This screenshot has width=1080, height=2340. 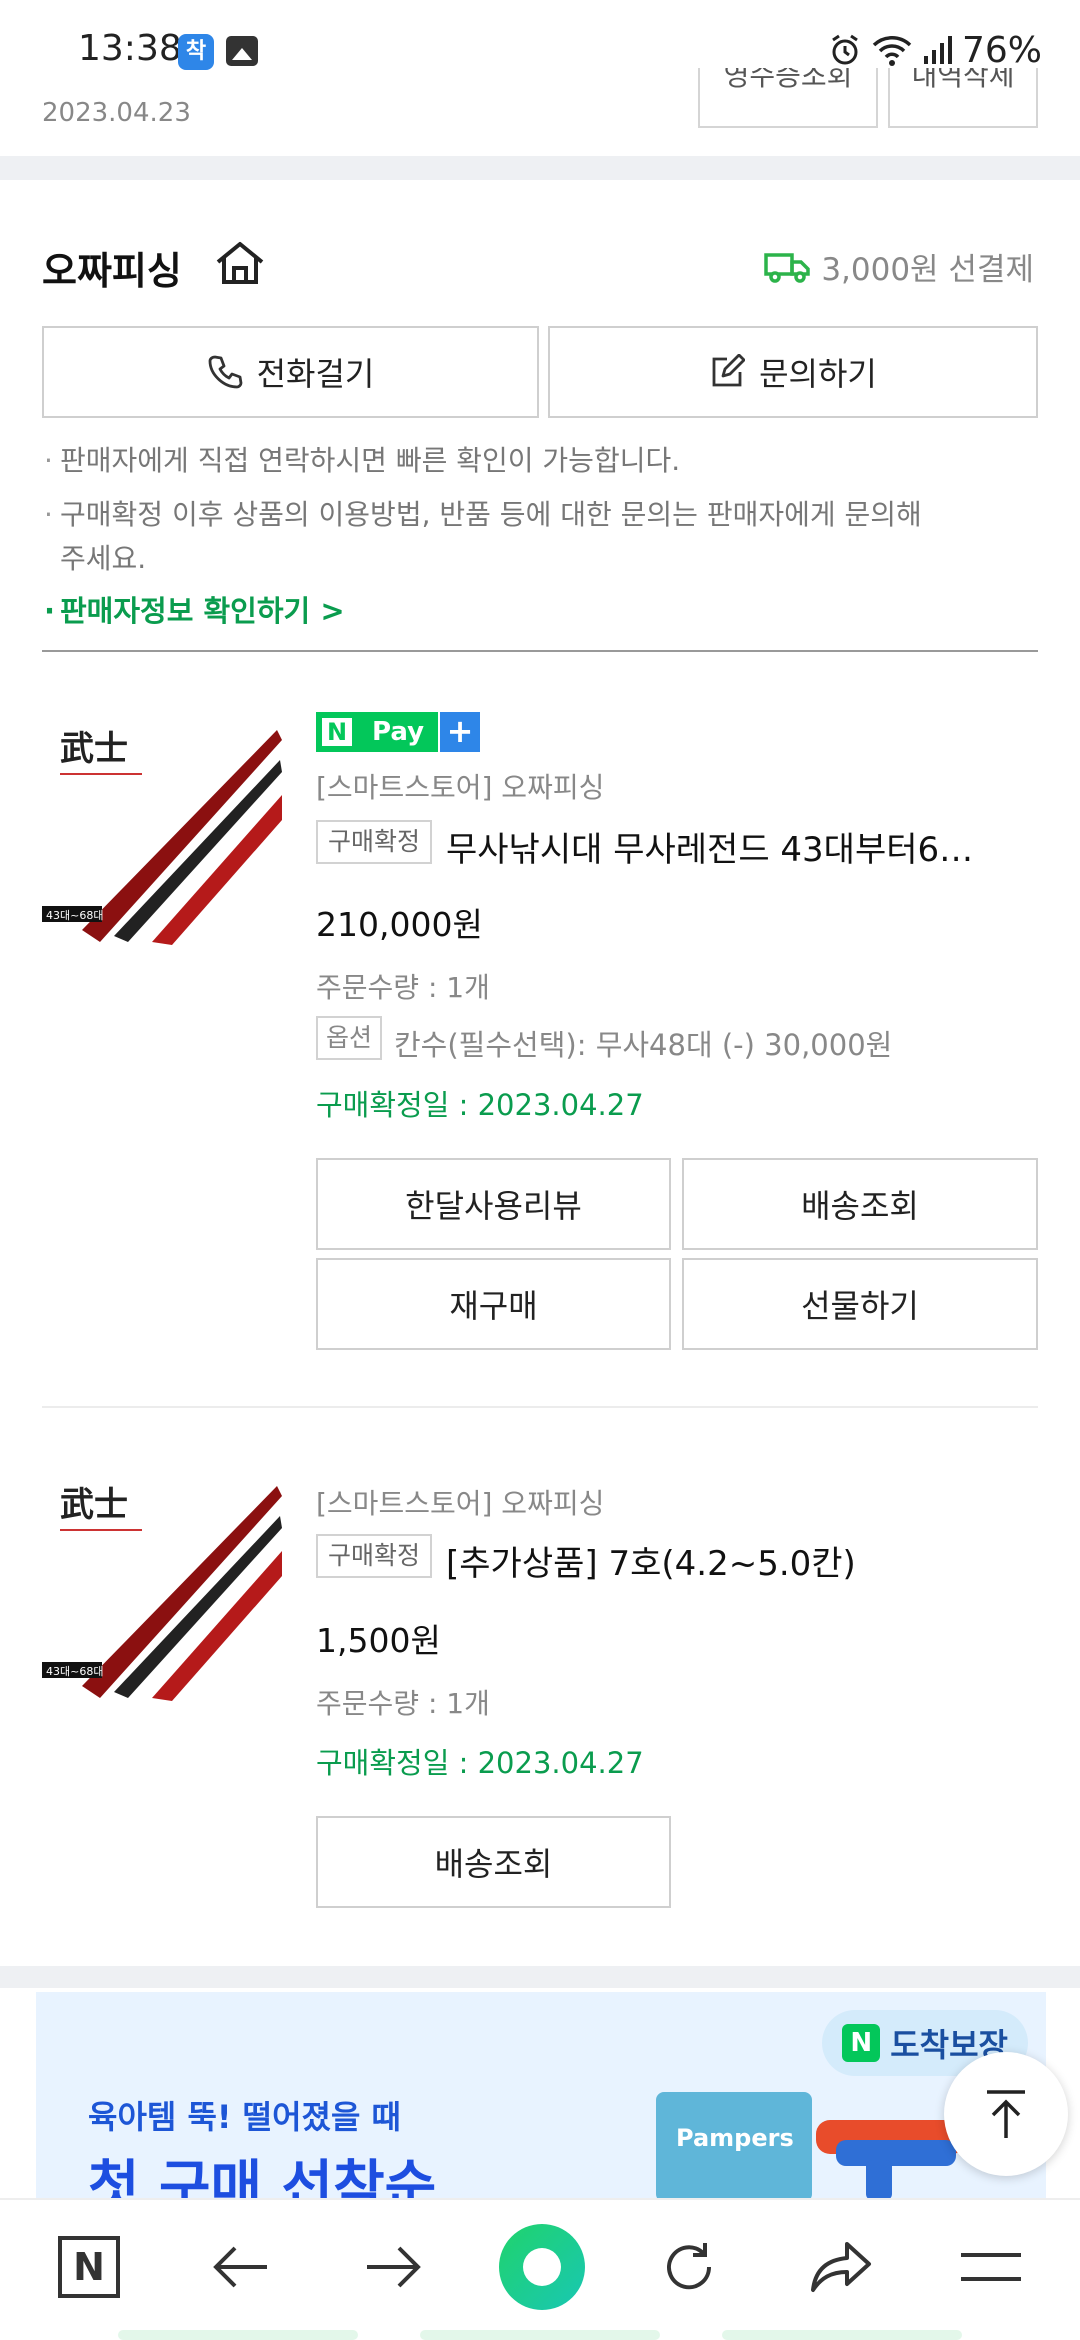 I want to click on npay-plus-icon: +, so click(x=460, y=732).